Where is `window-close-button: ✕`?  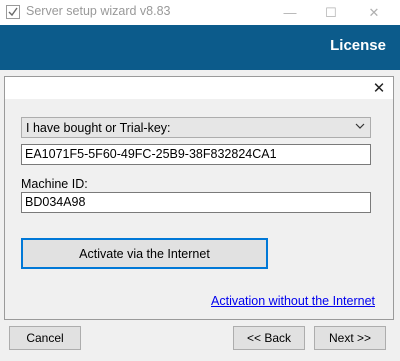
window-close-button: ✕ is located at coordinates (374, 12).